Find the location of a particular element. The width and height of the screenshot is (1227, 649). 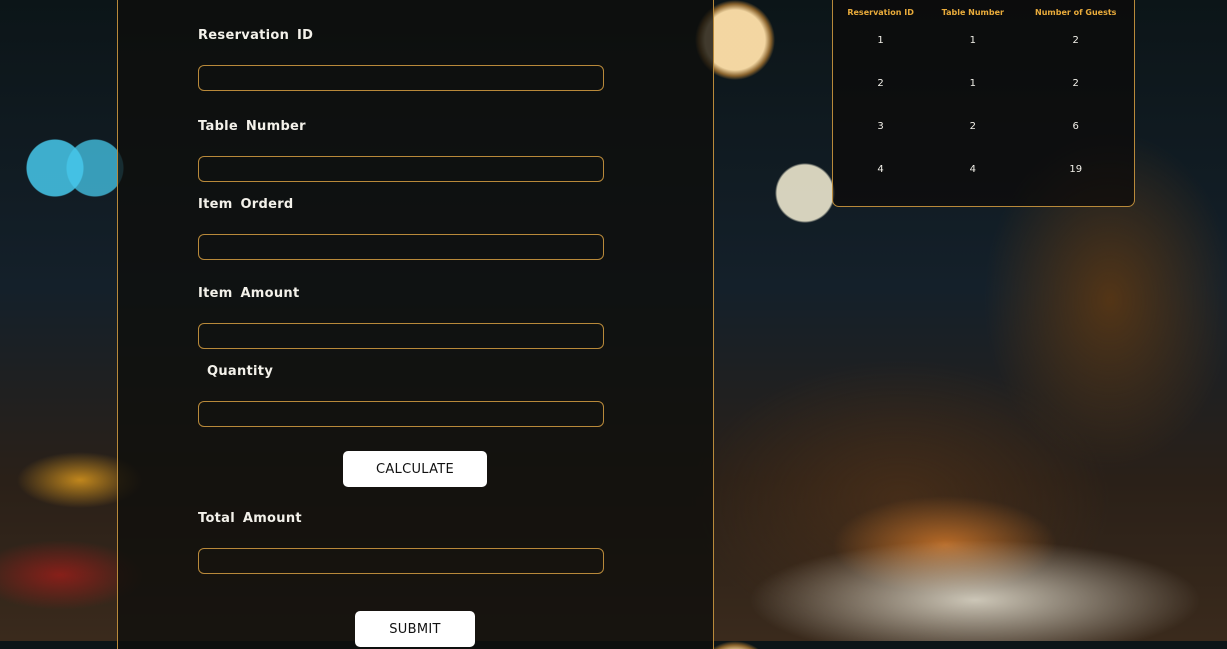

quantity-label: Quantity is located at coordinates (240, 371).